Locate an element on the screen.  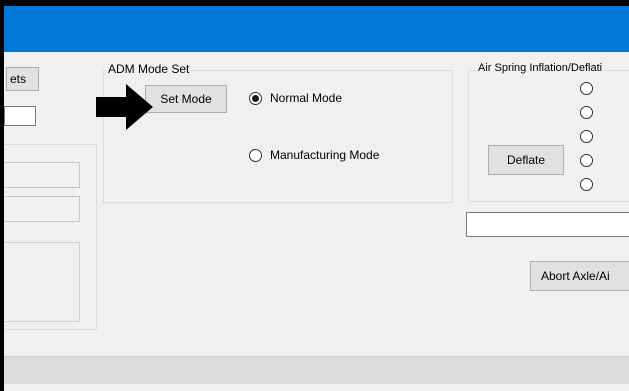
set-mode-button: Set Mode is located at coordinates (186, 99).